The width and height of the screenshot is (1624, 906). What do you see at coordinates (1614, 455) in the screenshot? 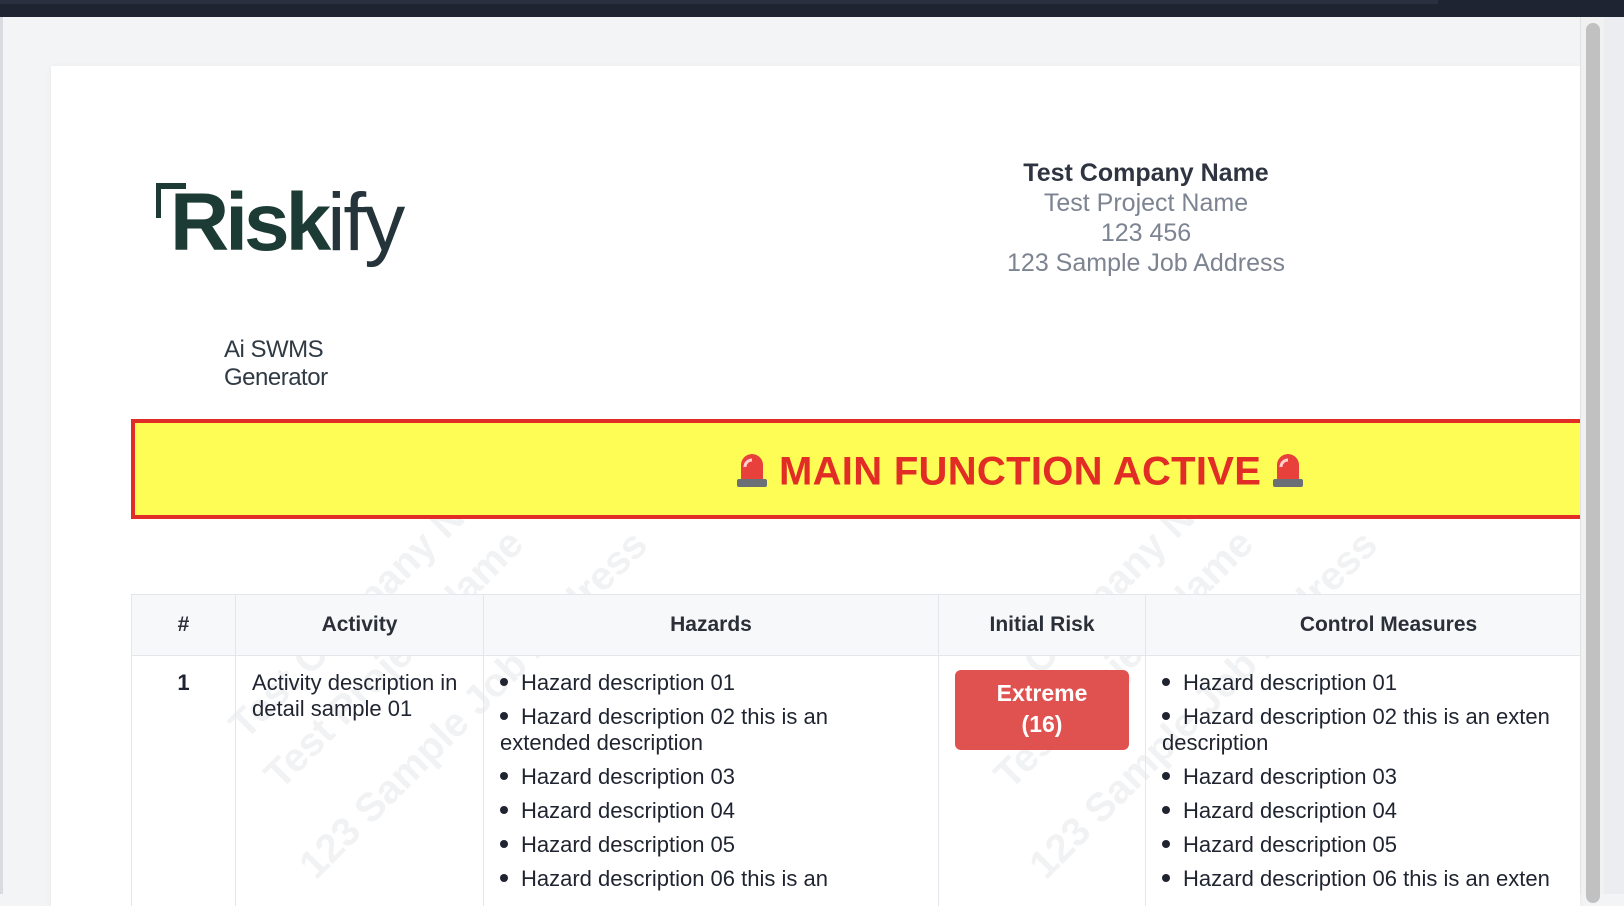
I see `right-edge` at bounding box center [1614, 455].